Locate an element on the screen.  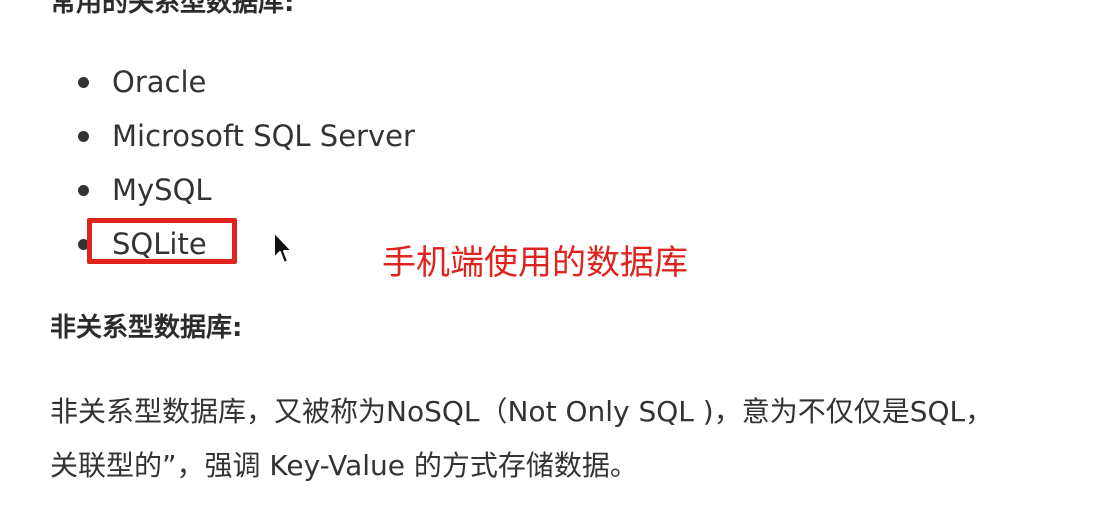
relational-db-heading: 常用的关系型数据库: is located at coordinates (172, 9).